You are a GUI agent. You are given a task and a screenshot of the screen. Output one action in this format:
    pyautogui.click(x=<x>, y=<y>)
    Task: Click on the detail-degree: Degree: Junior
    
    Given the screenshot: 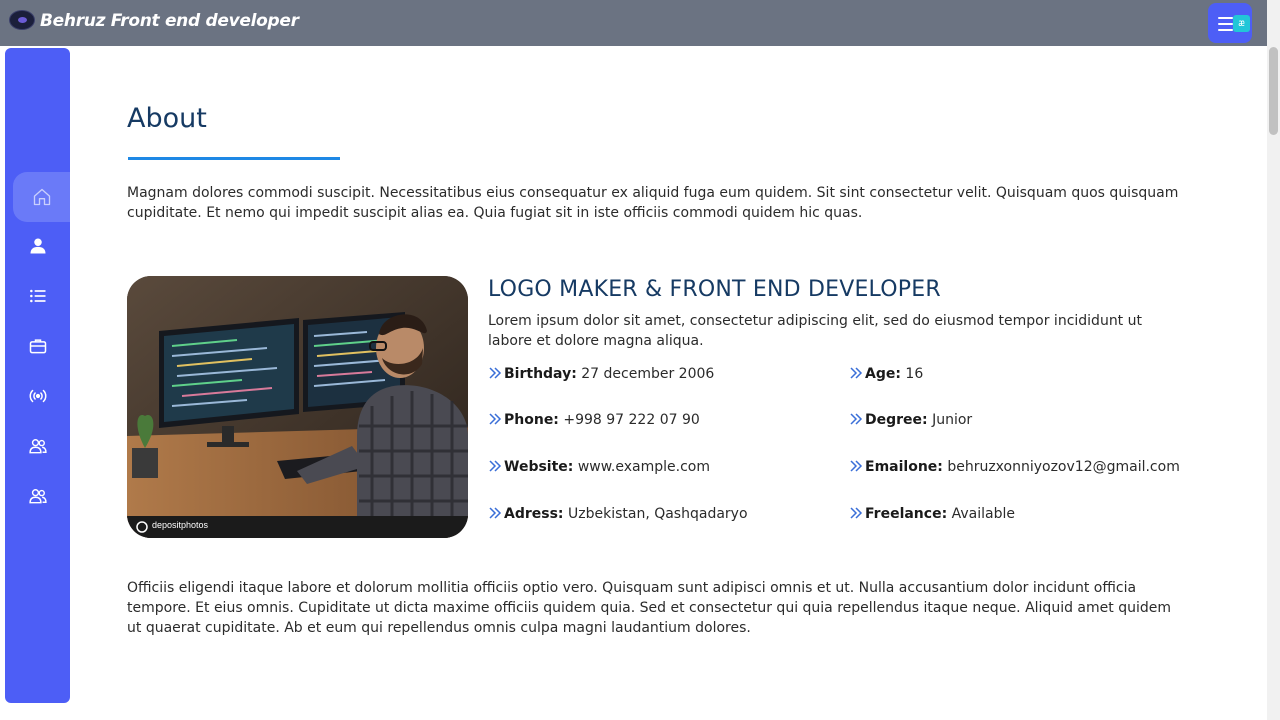 What is the action you would take?
    pyautogui.click(x=910, y=420)
    